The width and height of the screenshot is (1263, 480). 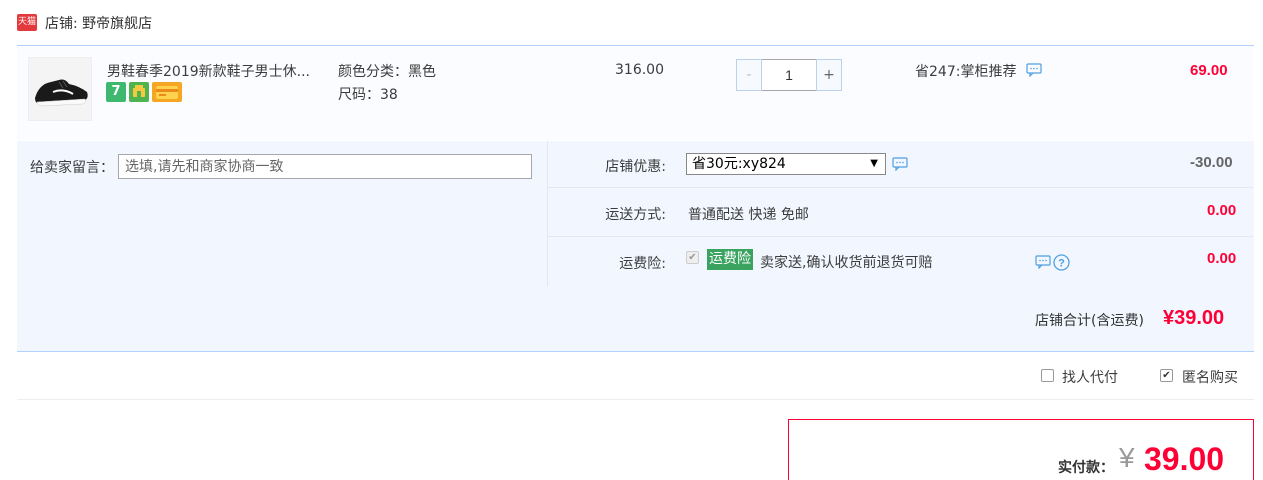 I want to click on proxy-pay-checkbox, so click(x=1047, y=375).